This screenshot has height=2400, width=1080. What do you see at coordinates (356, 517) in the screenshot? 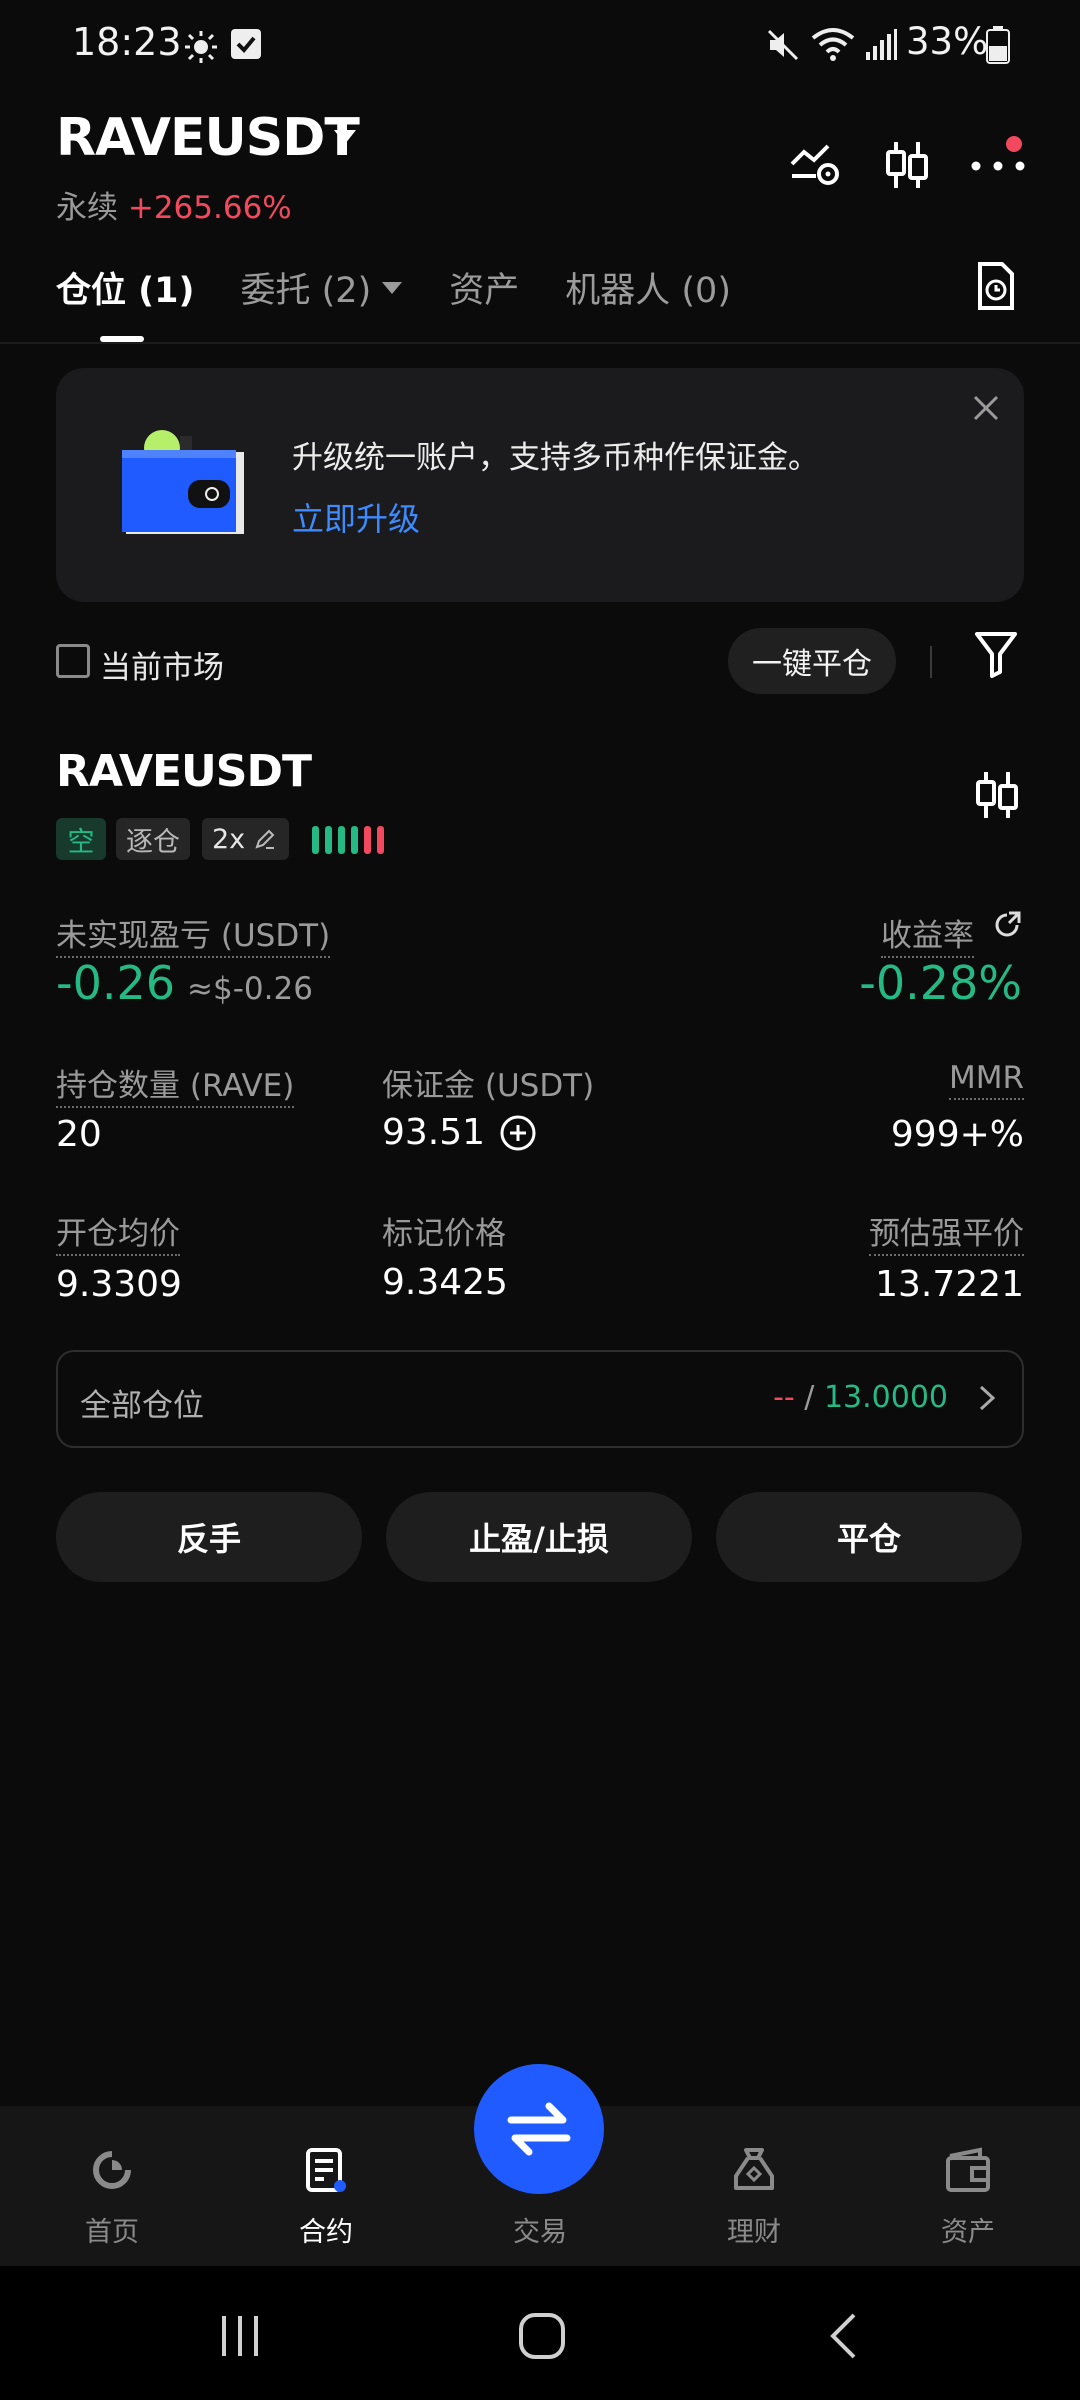
I see `upgrade-link: 立即升级` at bounding box center [356, 517].